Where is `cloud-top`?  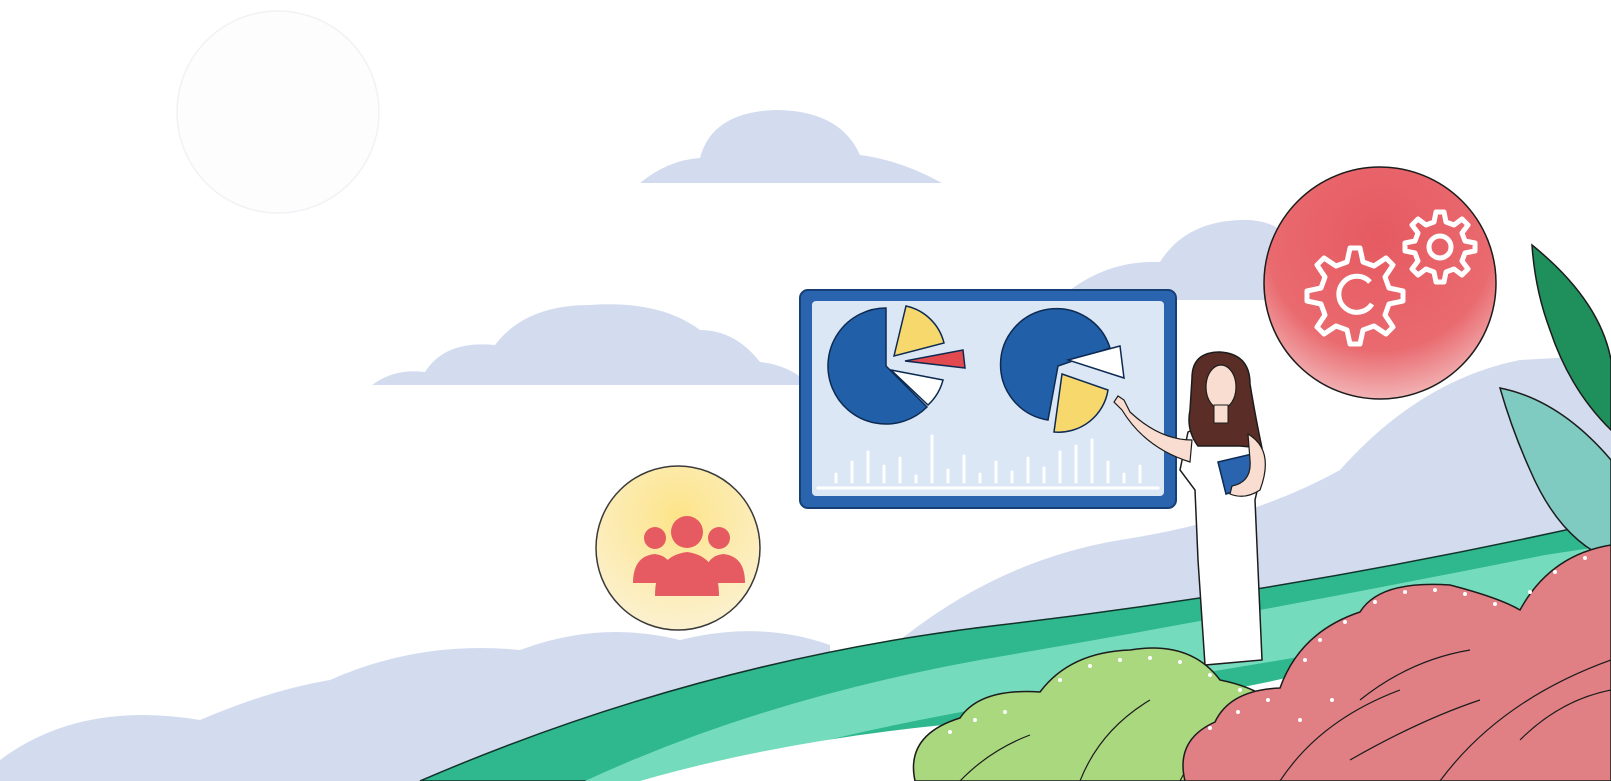 cloud-top is located at coordinates (791, 146).